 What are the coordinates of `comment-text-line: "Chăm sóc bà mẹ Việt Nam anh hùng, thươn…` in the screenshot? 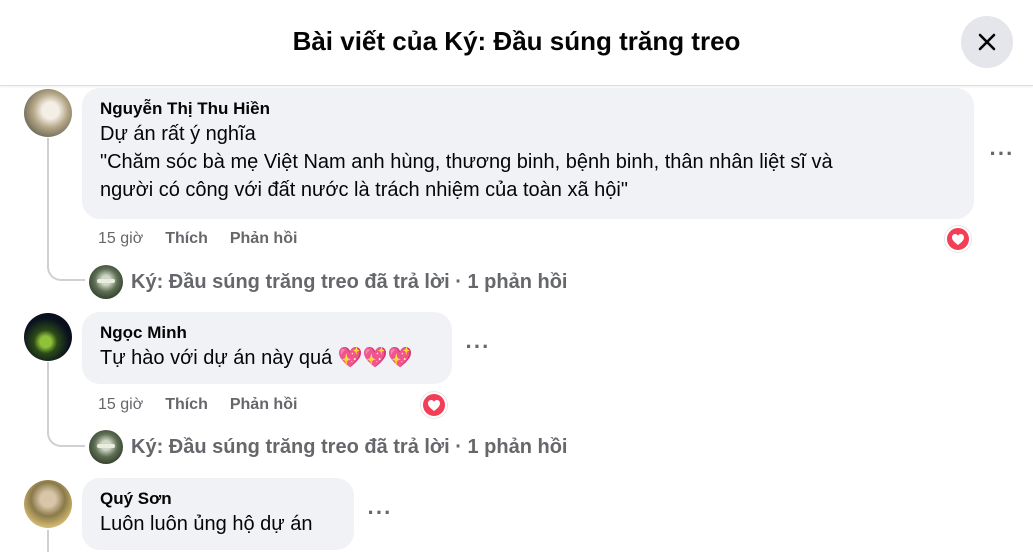 It's located at (466, 162).